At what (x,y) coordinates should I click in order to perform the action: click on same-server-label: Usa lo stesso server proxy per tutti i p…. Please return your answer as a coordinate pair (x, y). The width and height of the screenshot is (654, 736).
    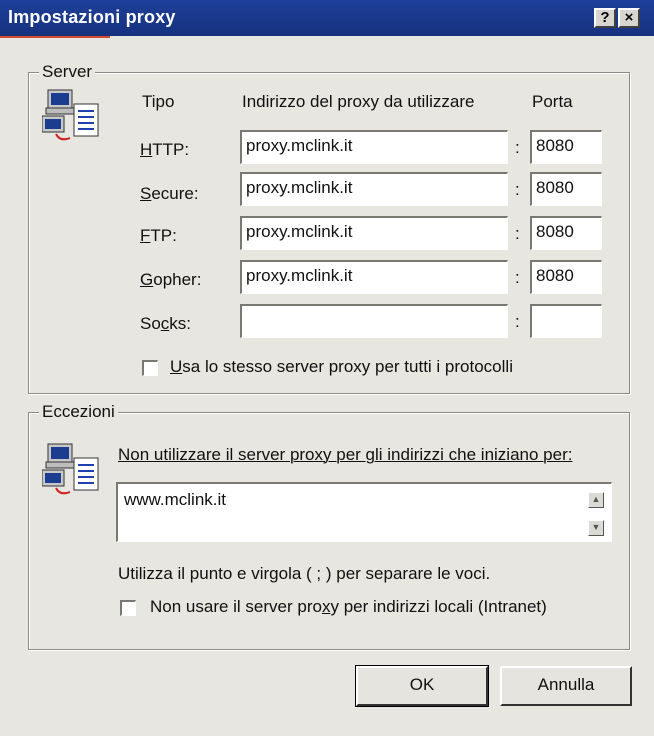
    Looking at the image, I should click on (341, 367).